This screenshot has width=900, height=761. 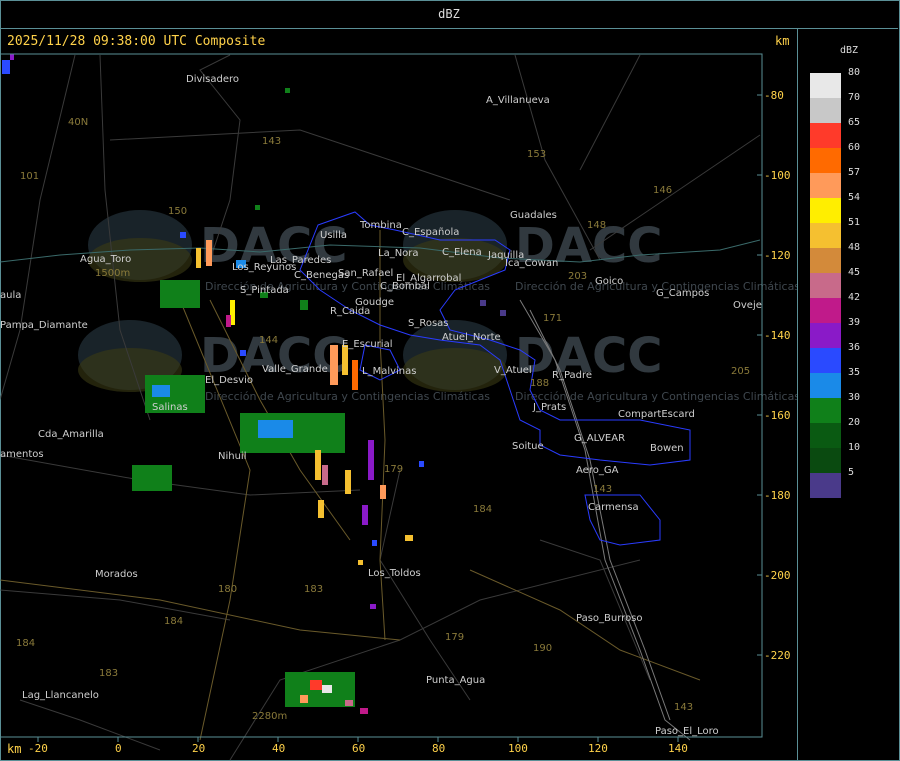 What do you see at coordinates (597, 470) in the screenshot?
I see `svg-text: Aero_GA` at bounding box center [597, 470].